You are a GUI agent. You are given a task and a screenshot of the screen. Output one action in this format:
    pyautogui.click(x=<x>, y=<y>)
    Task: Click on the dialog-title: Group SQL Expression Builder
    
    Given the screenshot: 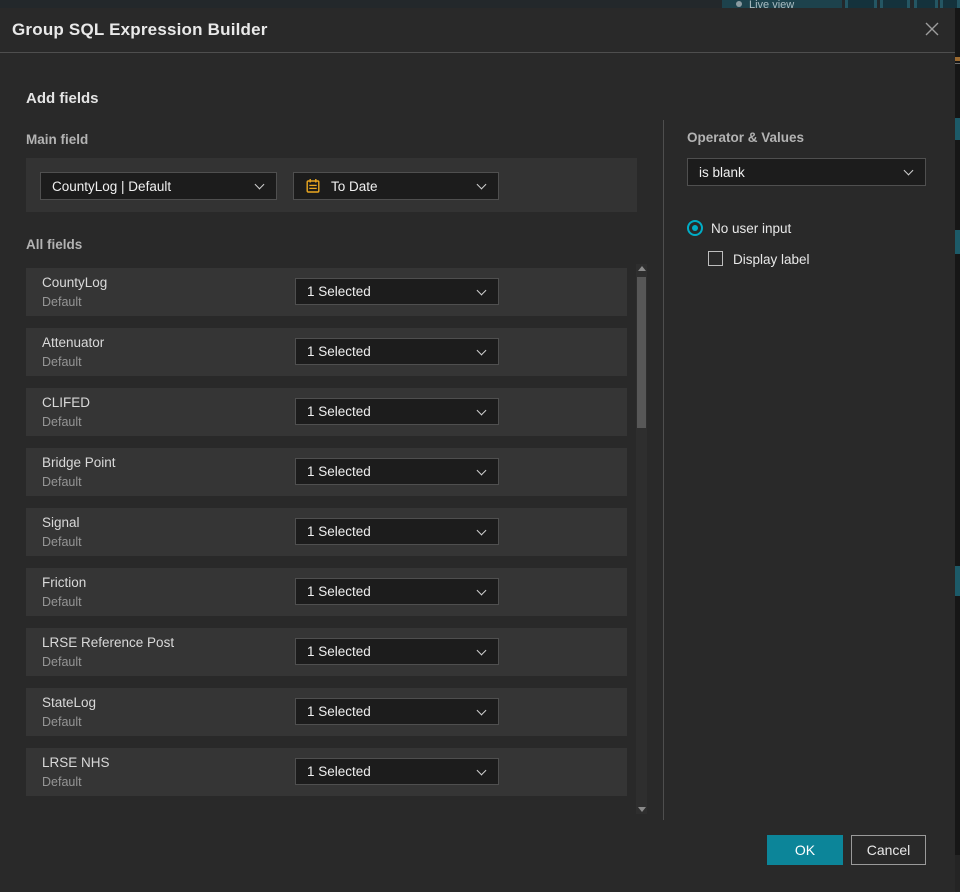 What is the action you would take?
    pyautogui.click(x=140, y=29)
    